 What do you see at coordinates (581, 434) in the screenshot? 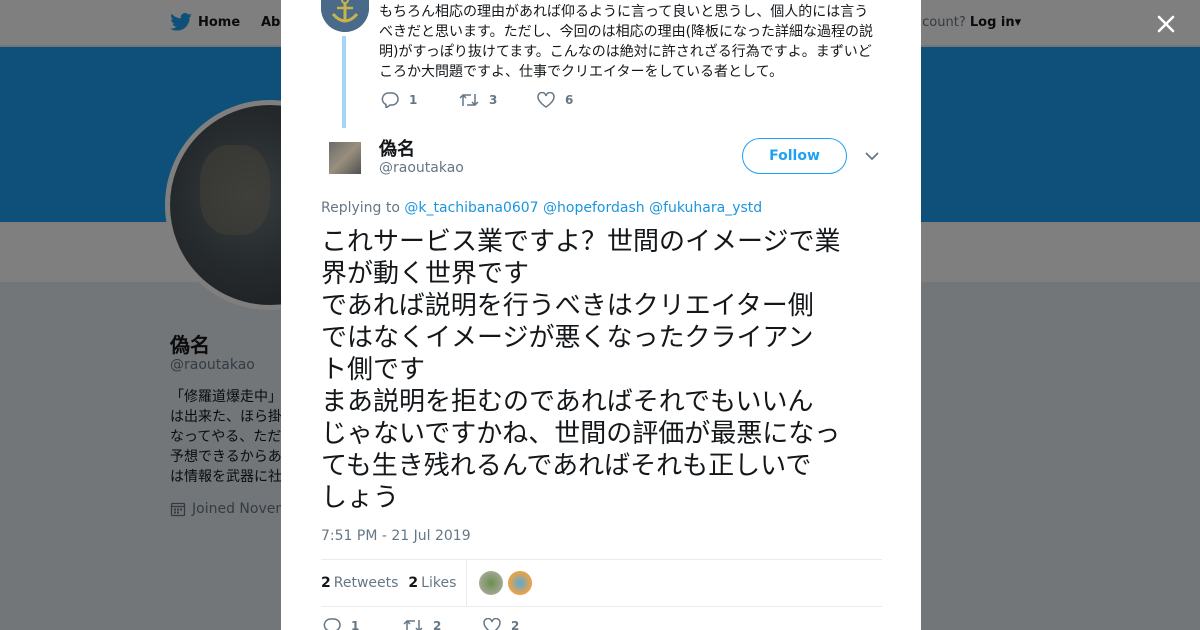
I see `tweet-line: じゃないですかね、世間の評価が最悪になっ` at bounding box center [581, 434].